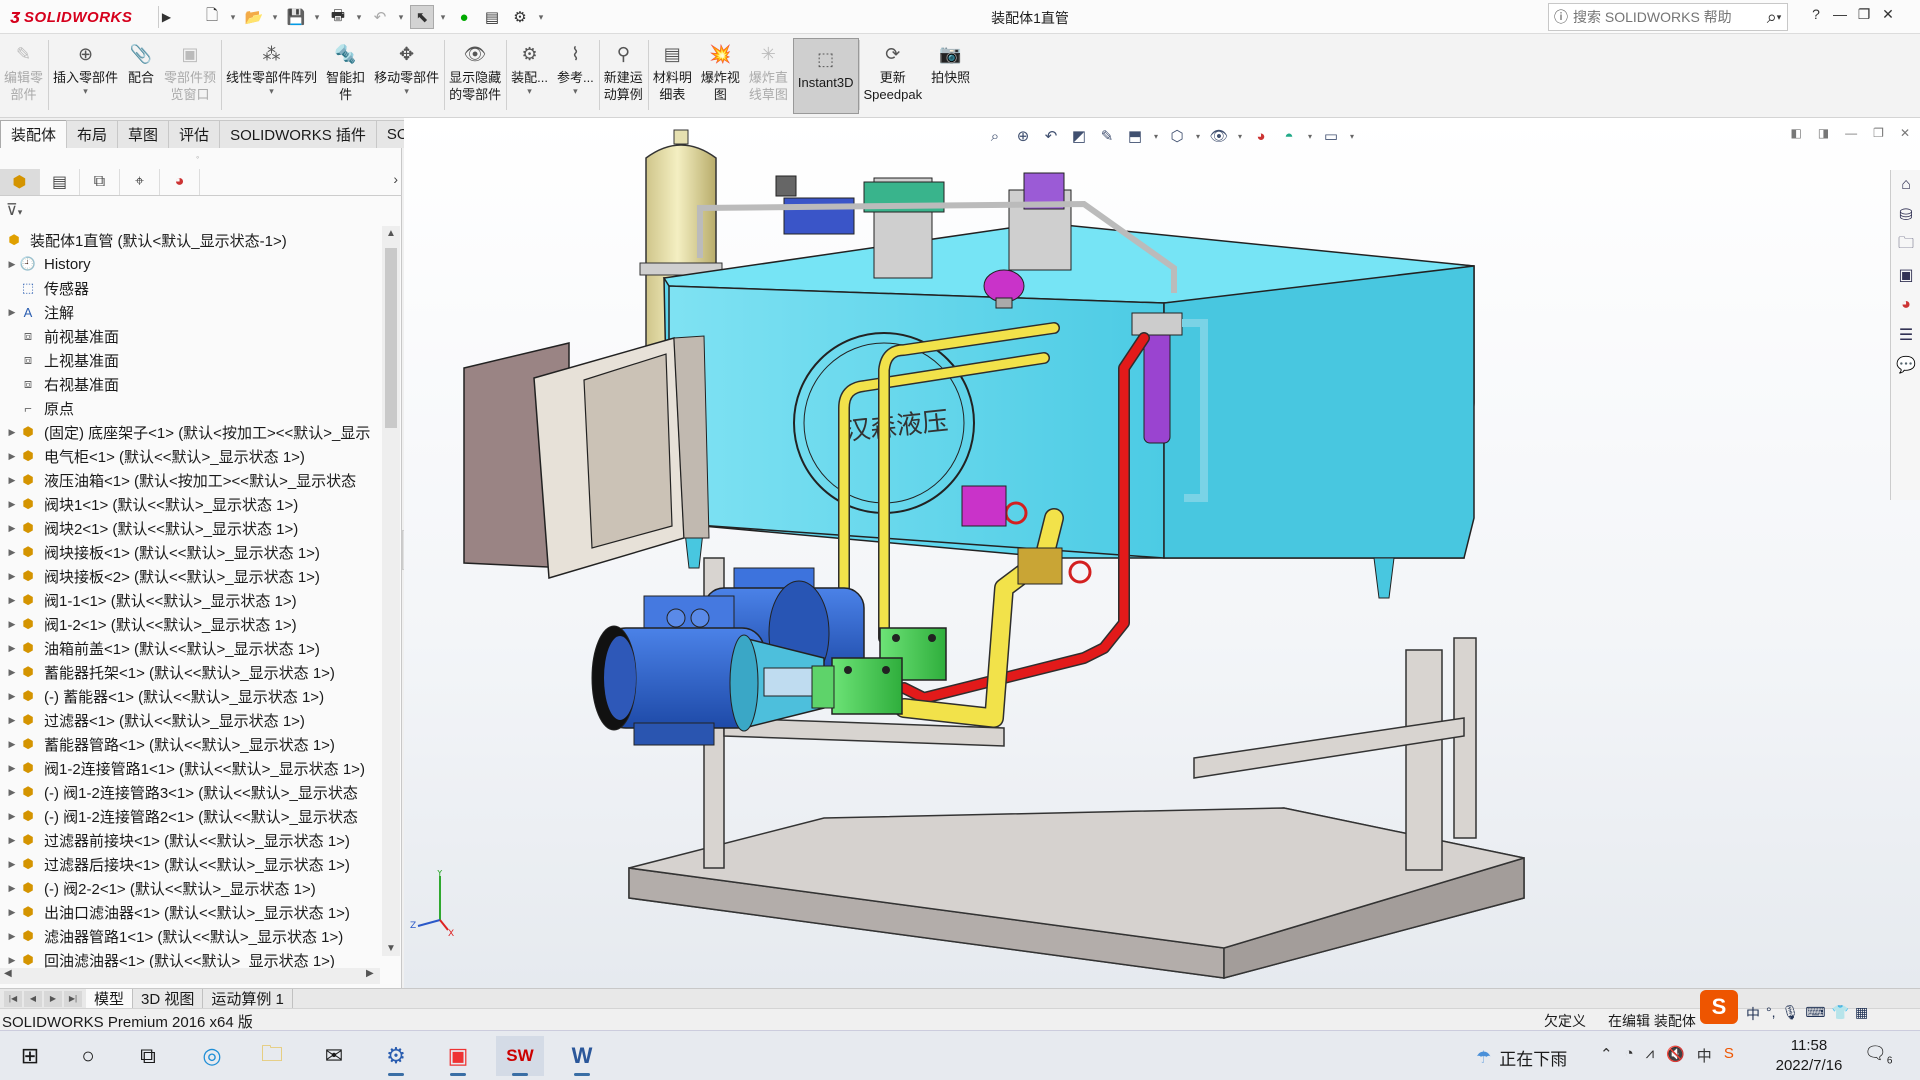  Describe the element at coordinates (190, 504) in the screenshot. I see `tree-item: ▶ ⬢ 阀块1<1> (默认<<默认>_显示状态 1>)` at that location.